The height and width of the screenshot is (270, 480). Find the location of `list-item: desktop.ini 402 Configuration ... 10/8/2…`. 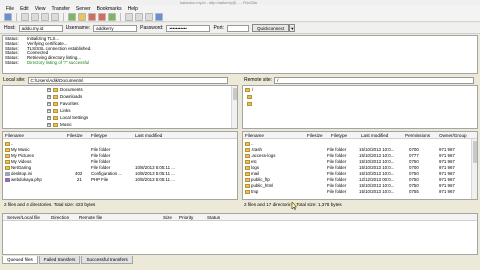

list-item: desktop.ini 402 Configuration ... 10/8/2… is located at coordinates (120, 174).